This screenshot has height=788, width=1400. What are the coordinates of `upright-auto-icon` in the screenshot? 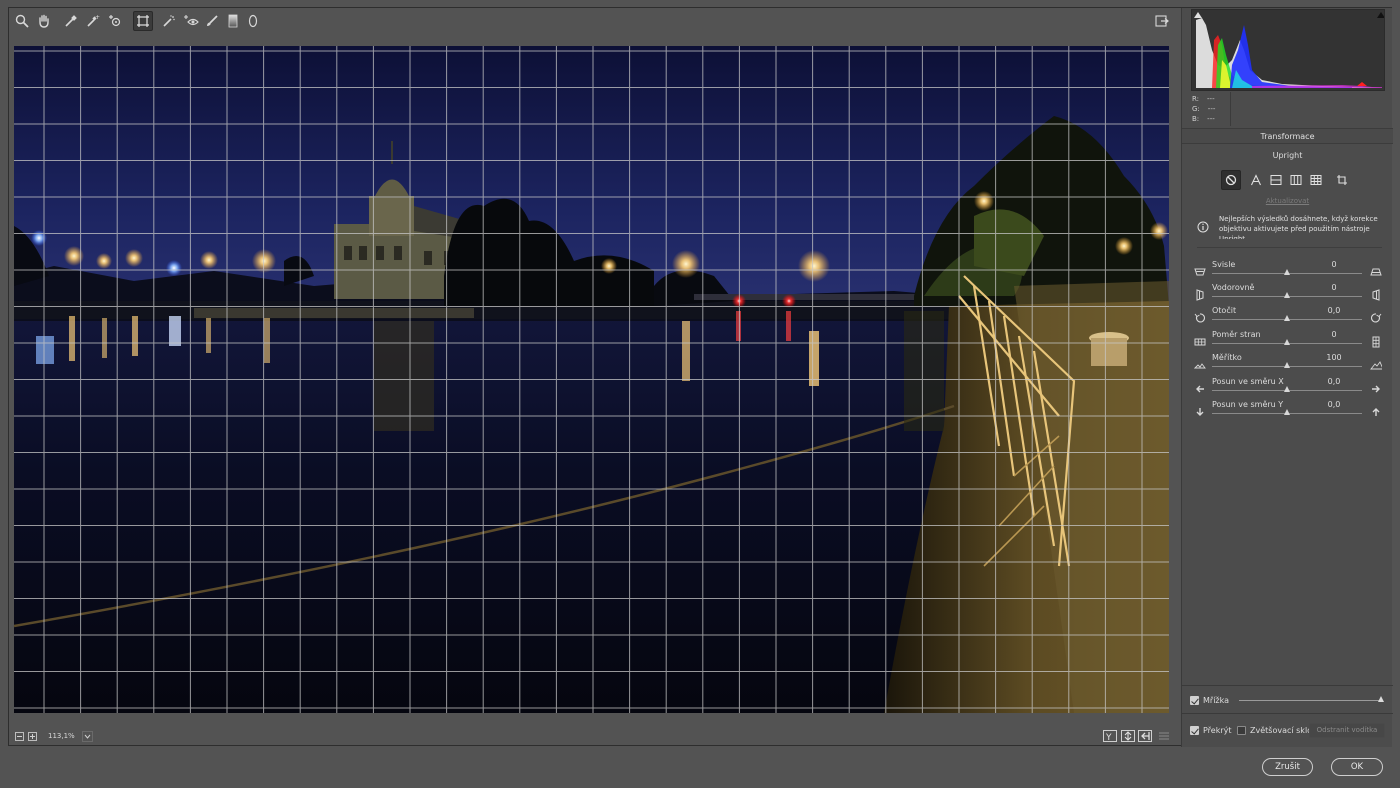 It's located at (1256, 180).